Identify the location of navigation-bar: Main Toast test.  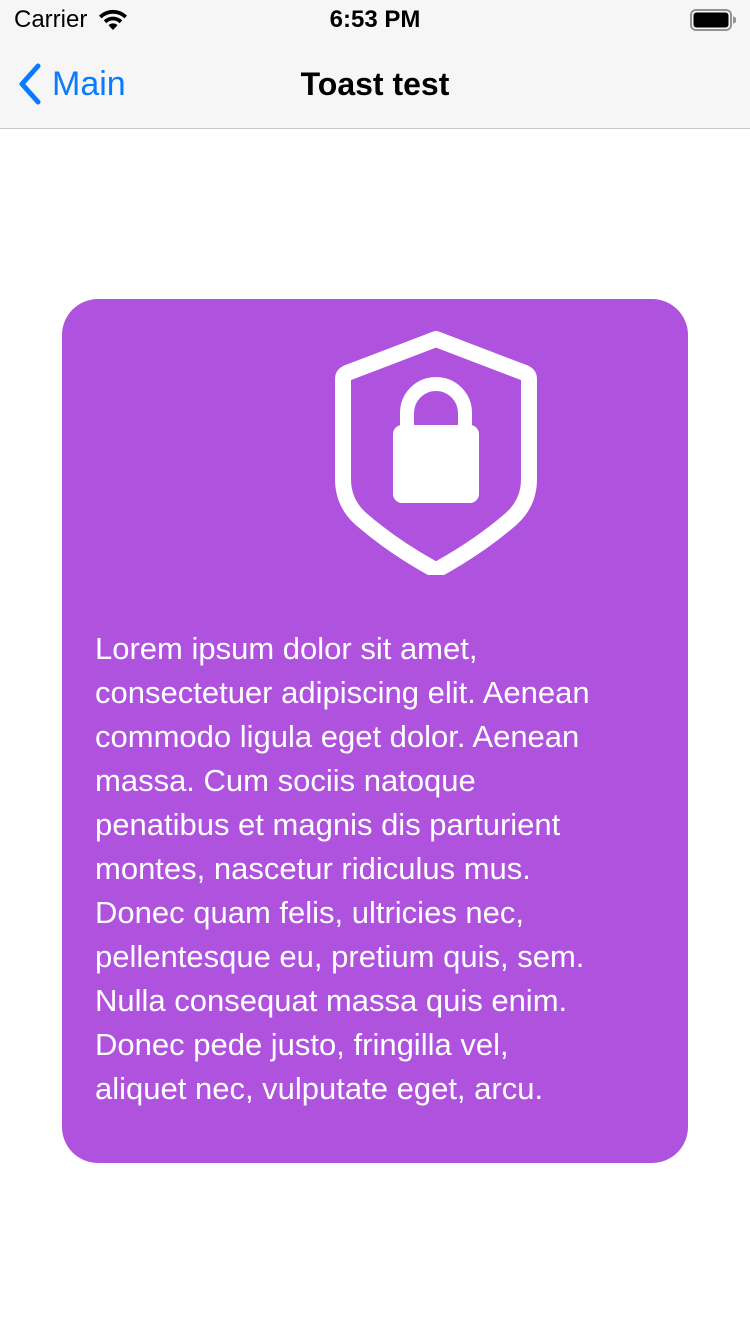
(375, 84).